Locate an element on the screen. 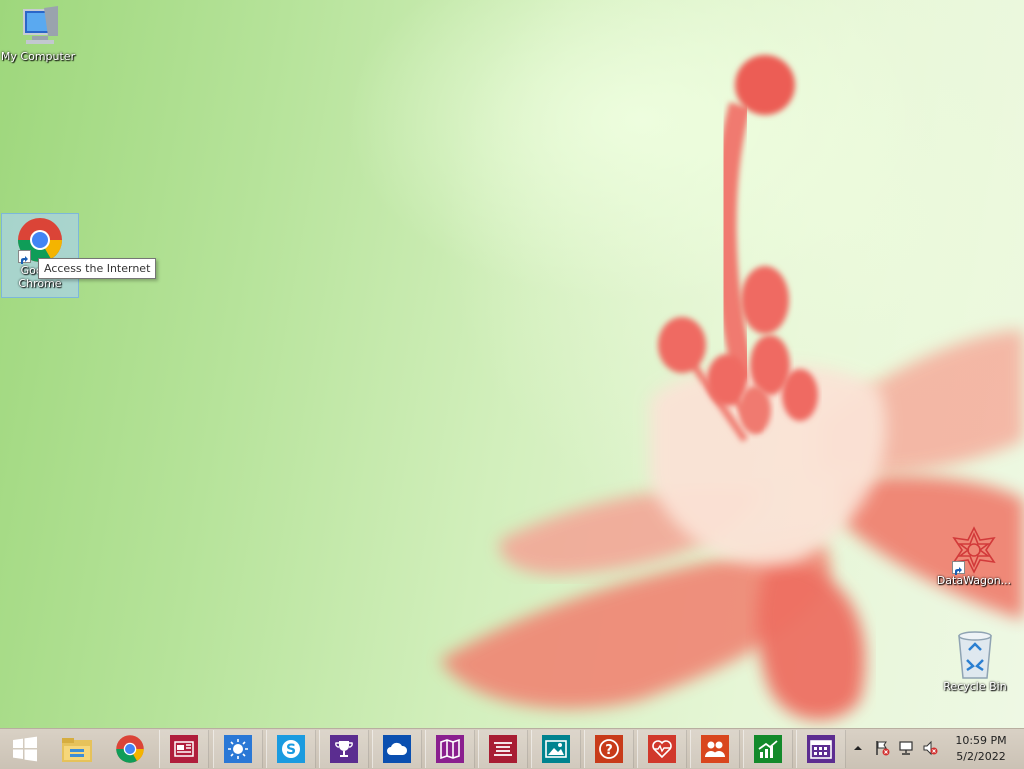 This screenshot has width=1024, height=769. folder-icon is located at coordinates (77, 750).